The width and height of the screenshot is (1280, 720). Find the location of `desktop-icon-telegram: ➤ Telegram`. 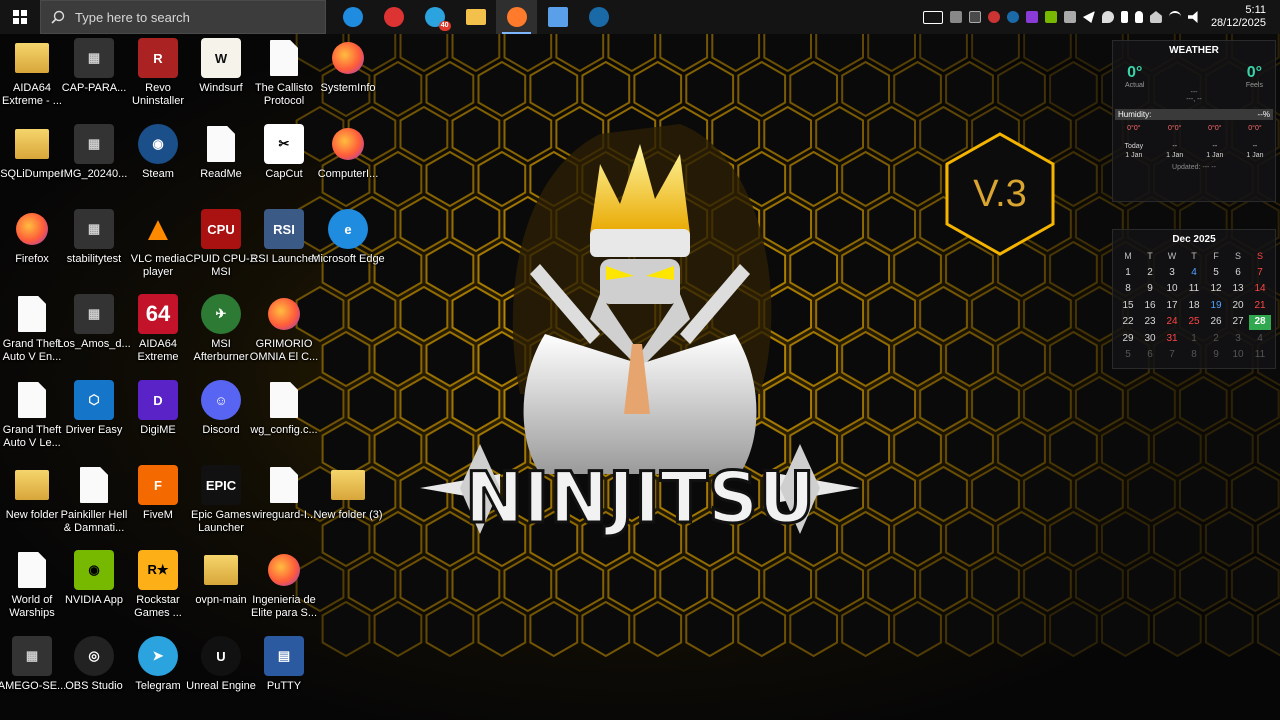

desktop-icon-telegram: ➤ Telegram is located at coordinates (158, 664).